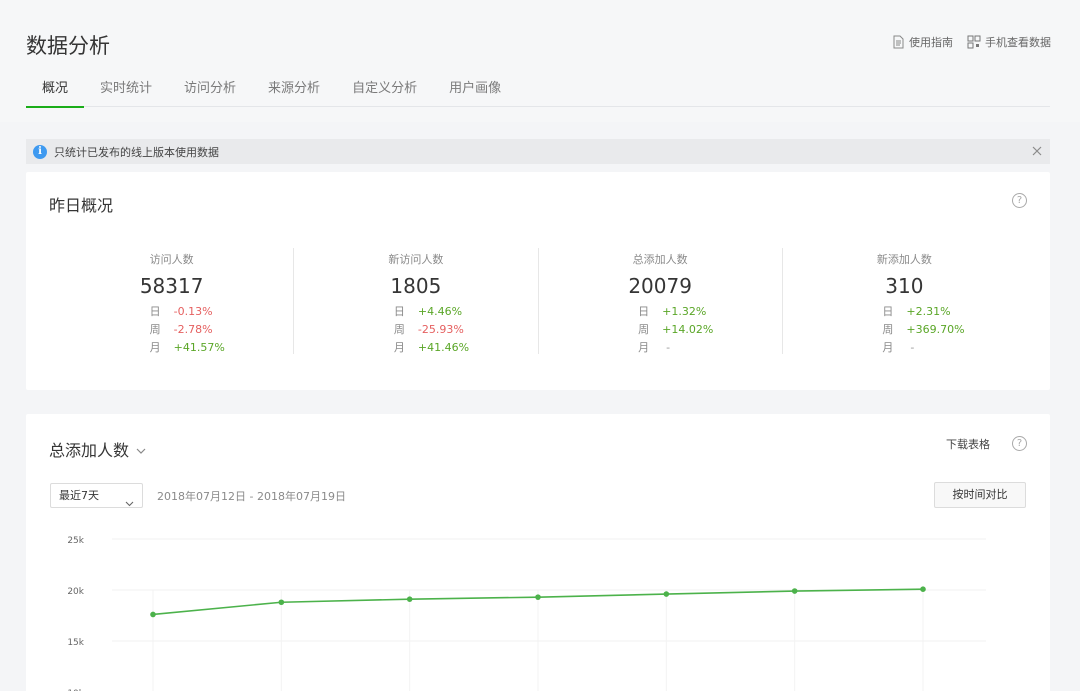 The height and width of the screenshot is (691, 1080). Describe the element at coordinates (660, 286) in the screenshot. I see `metric-value: 20079` at that location.